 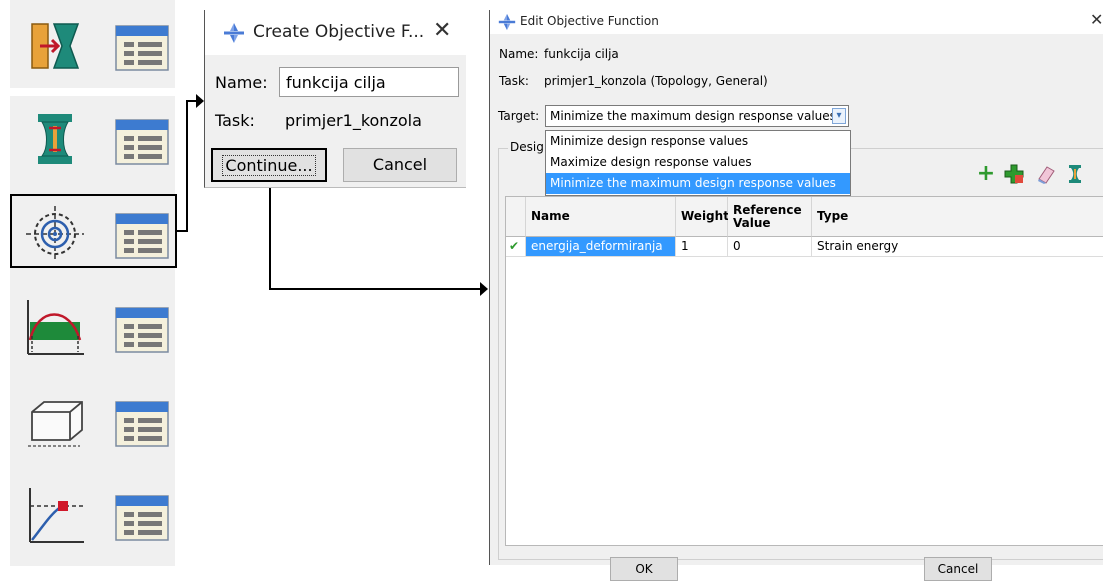 What do you see at coordinates (369, 82) in the screenshot?
I see `name-input: funkcija cilja` at bounding box center [369, 82].